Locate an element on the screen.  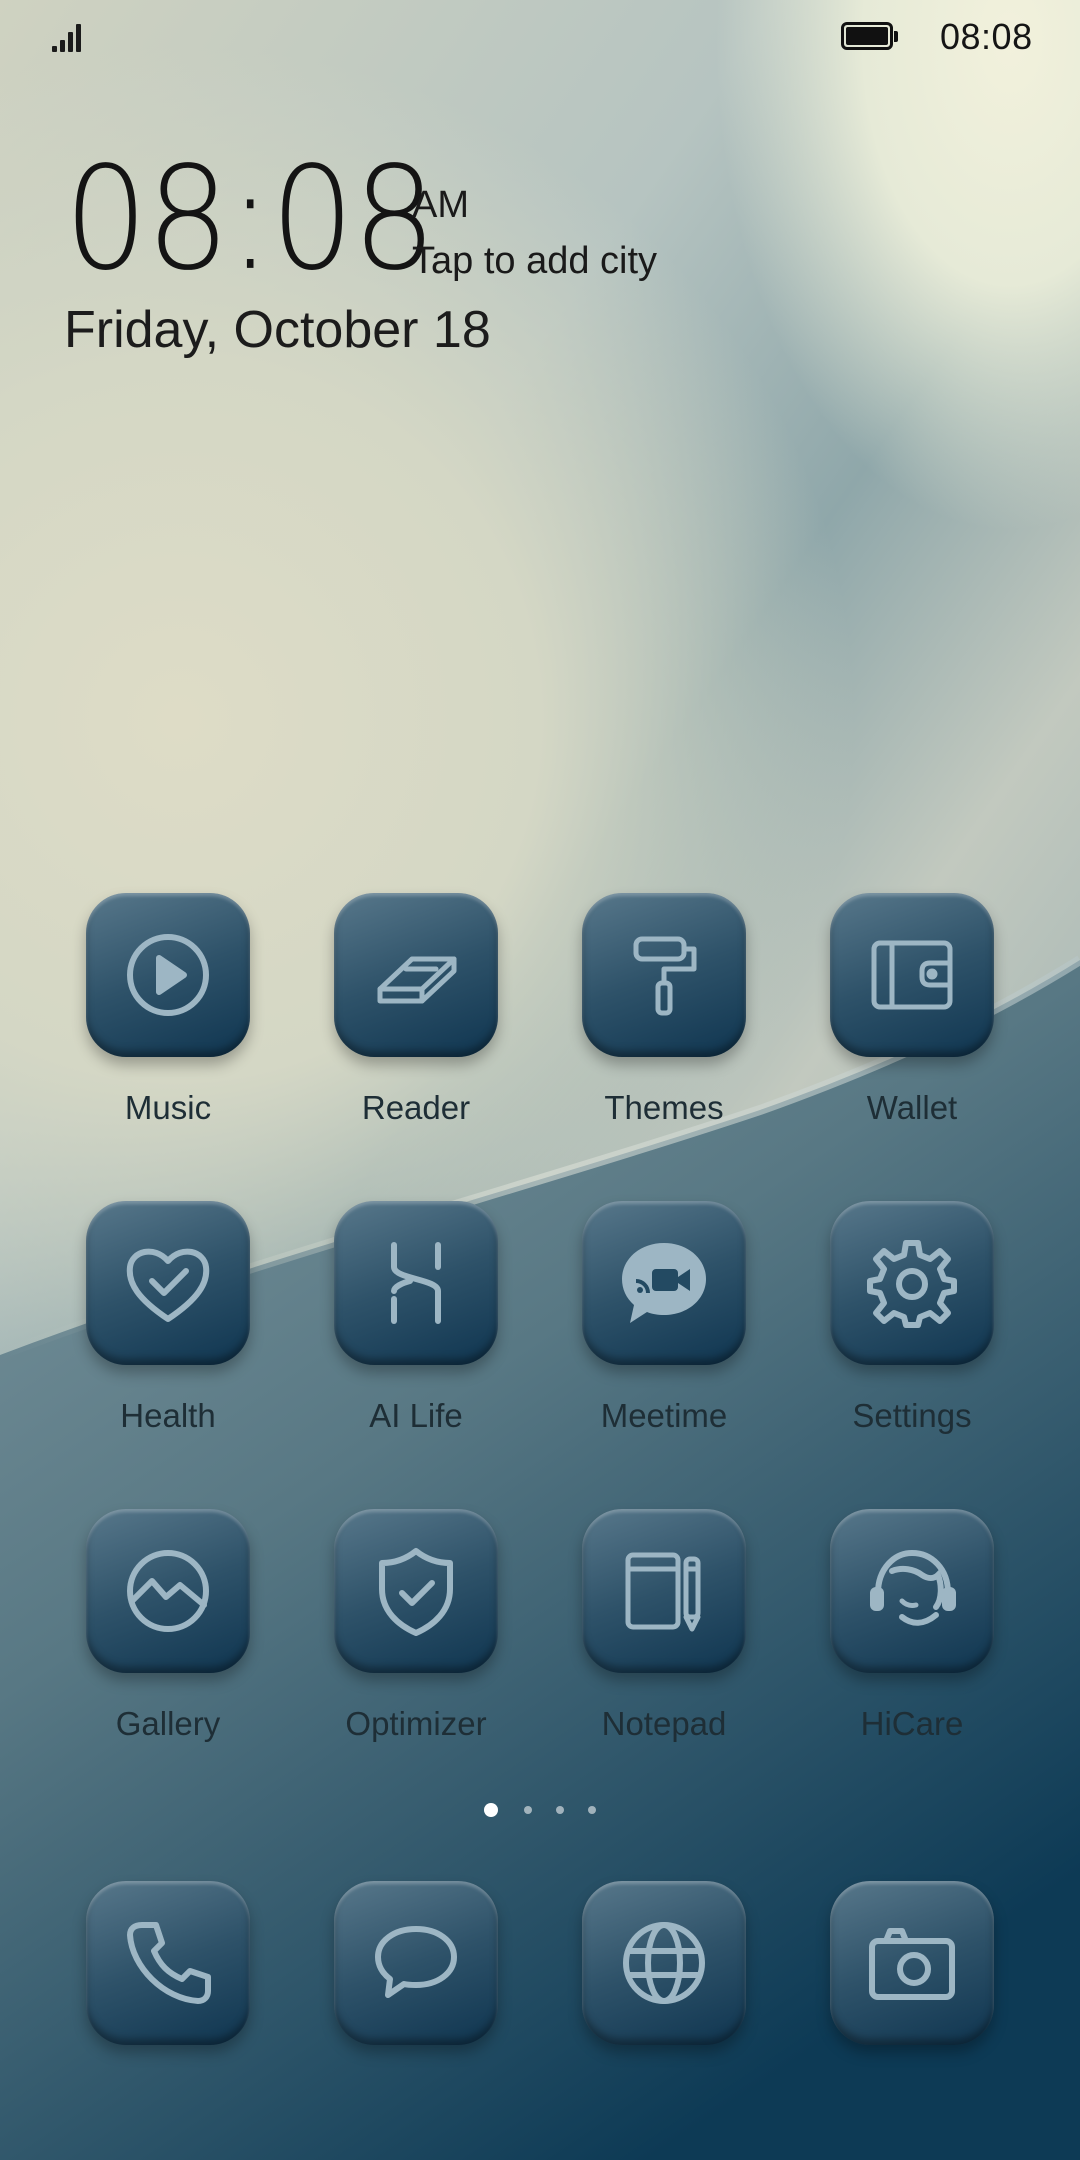
headset-icon is located at coordinates (913, 1587).